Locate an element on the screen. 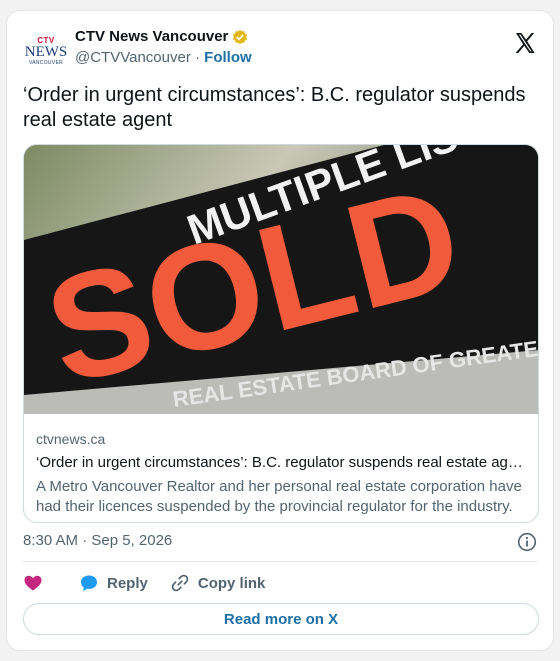 The image size is (560, 661). reply-bubble-icon is located at coordinates (89, 583).